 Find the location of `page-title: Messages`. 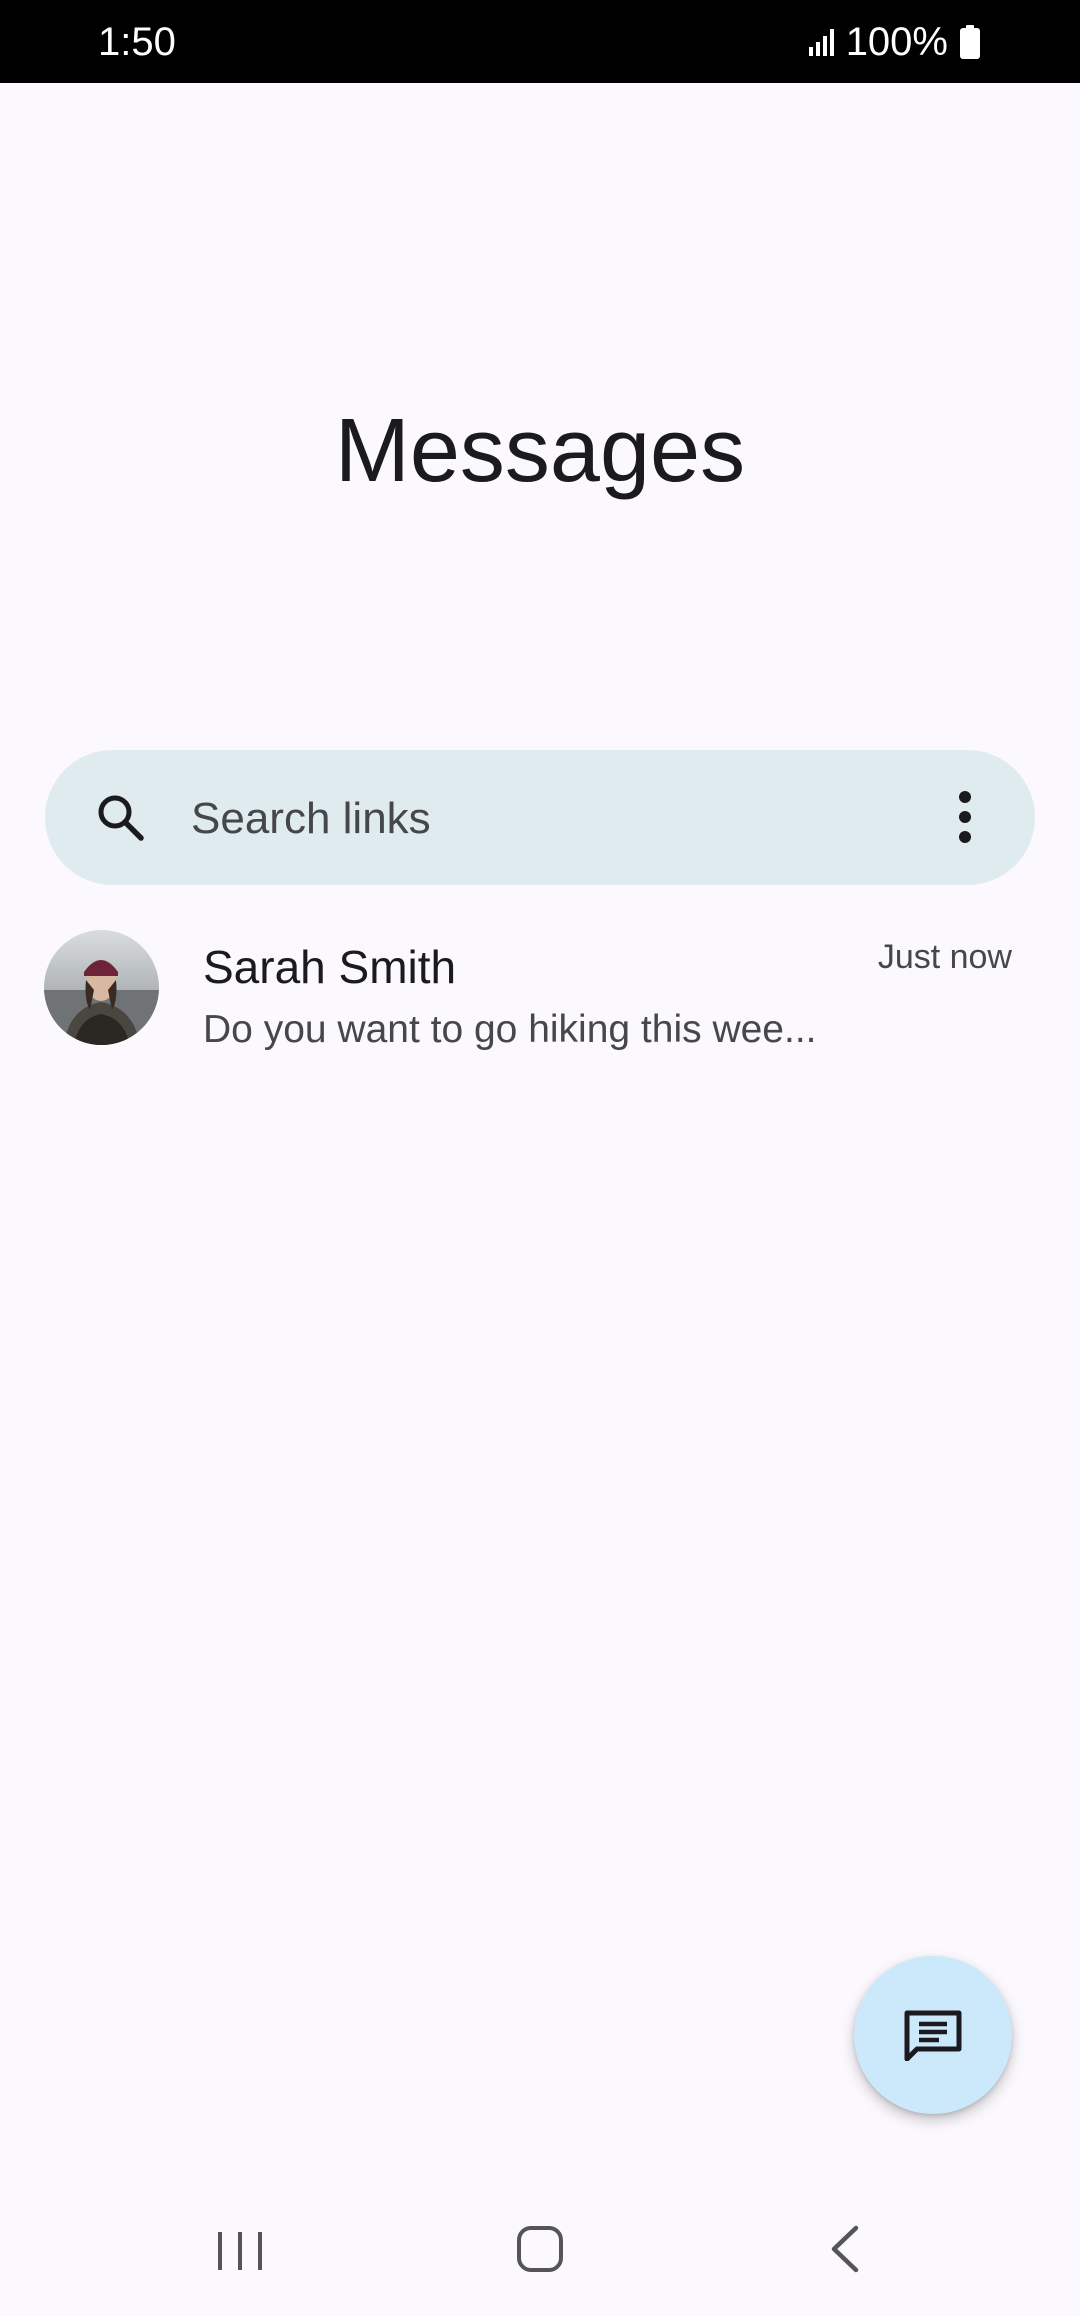

page-title: Messages is located at coordinates (540, 451).